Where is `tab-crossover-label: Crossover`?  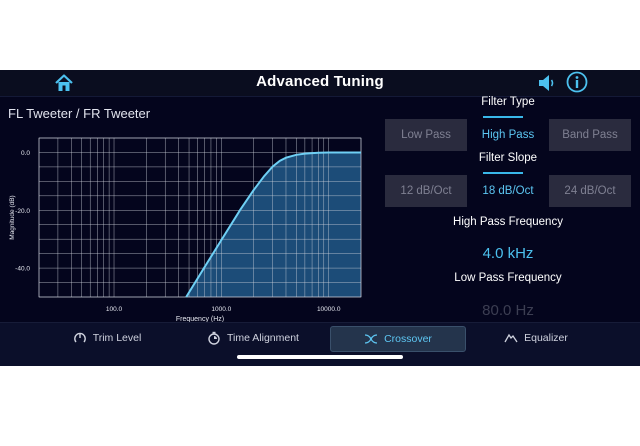 tab-crossover-label: Crossover is located at coordinates (408, 339).